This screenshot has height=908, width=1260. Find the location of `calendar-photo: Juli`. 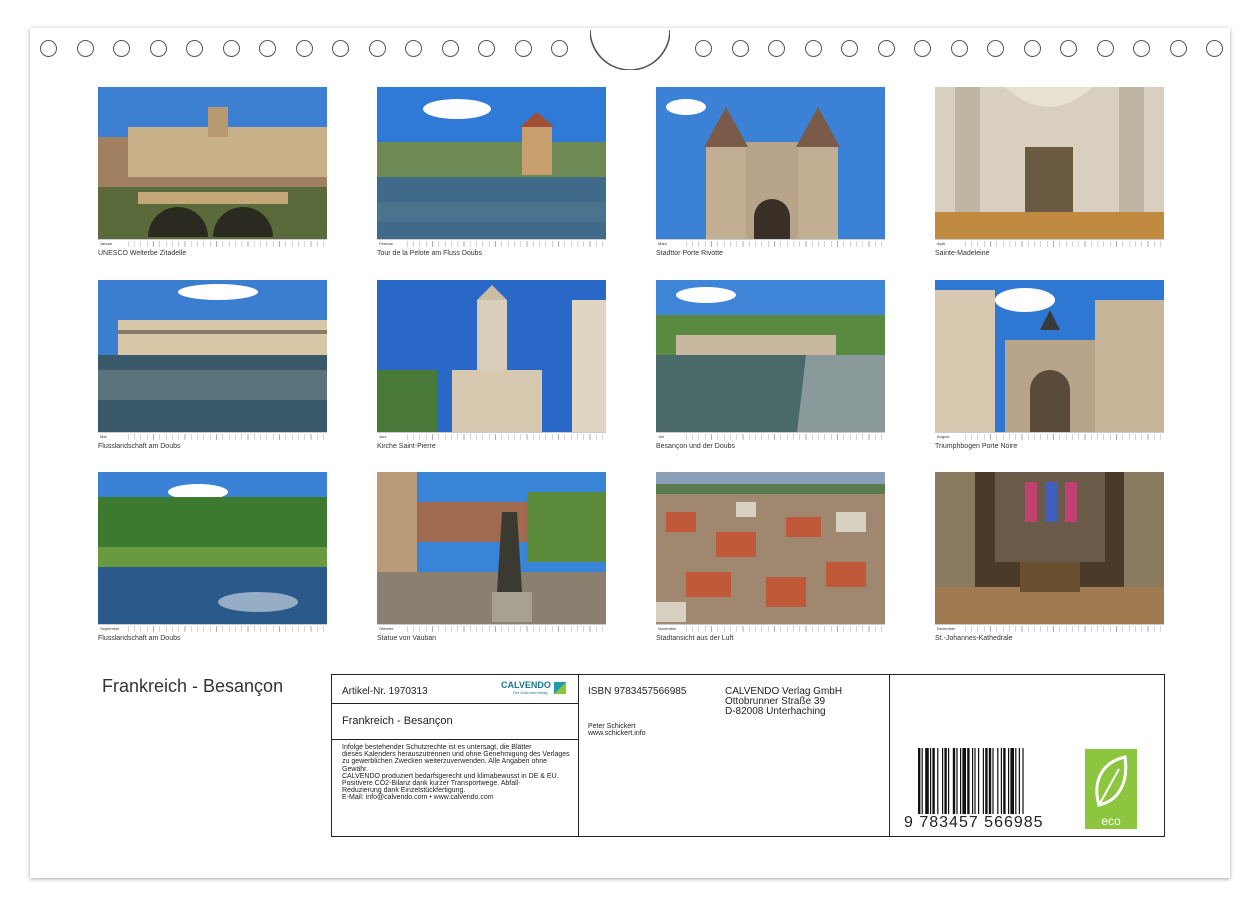

calendar-photo: Juli is located at coordinates (770, 360).